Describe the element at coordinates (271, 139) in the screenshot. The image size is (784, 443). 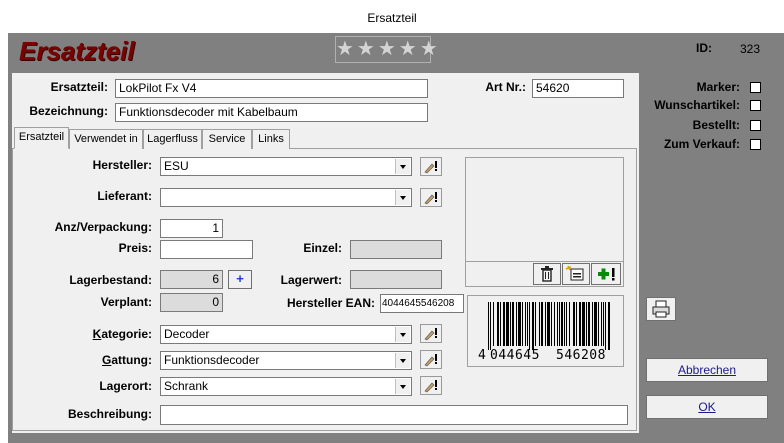
I see `tab-links: Links` at that location.